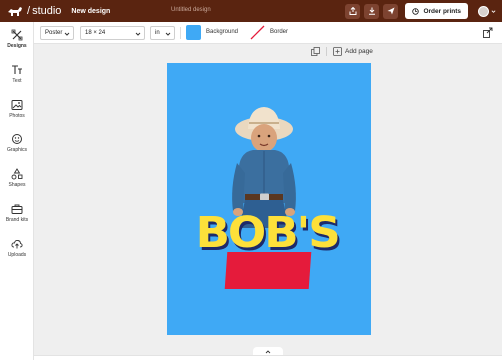  I want to click on sidebar-item-brand-kits: Brand kits, so click(17, 213).